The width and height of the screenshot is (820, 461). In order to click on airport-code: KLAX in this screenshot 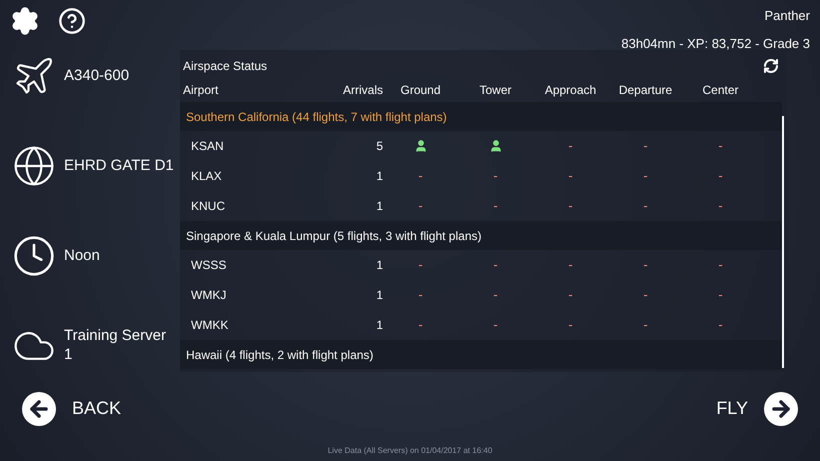, I will do `click(206, 176)`.